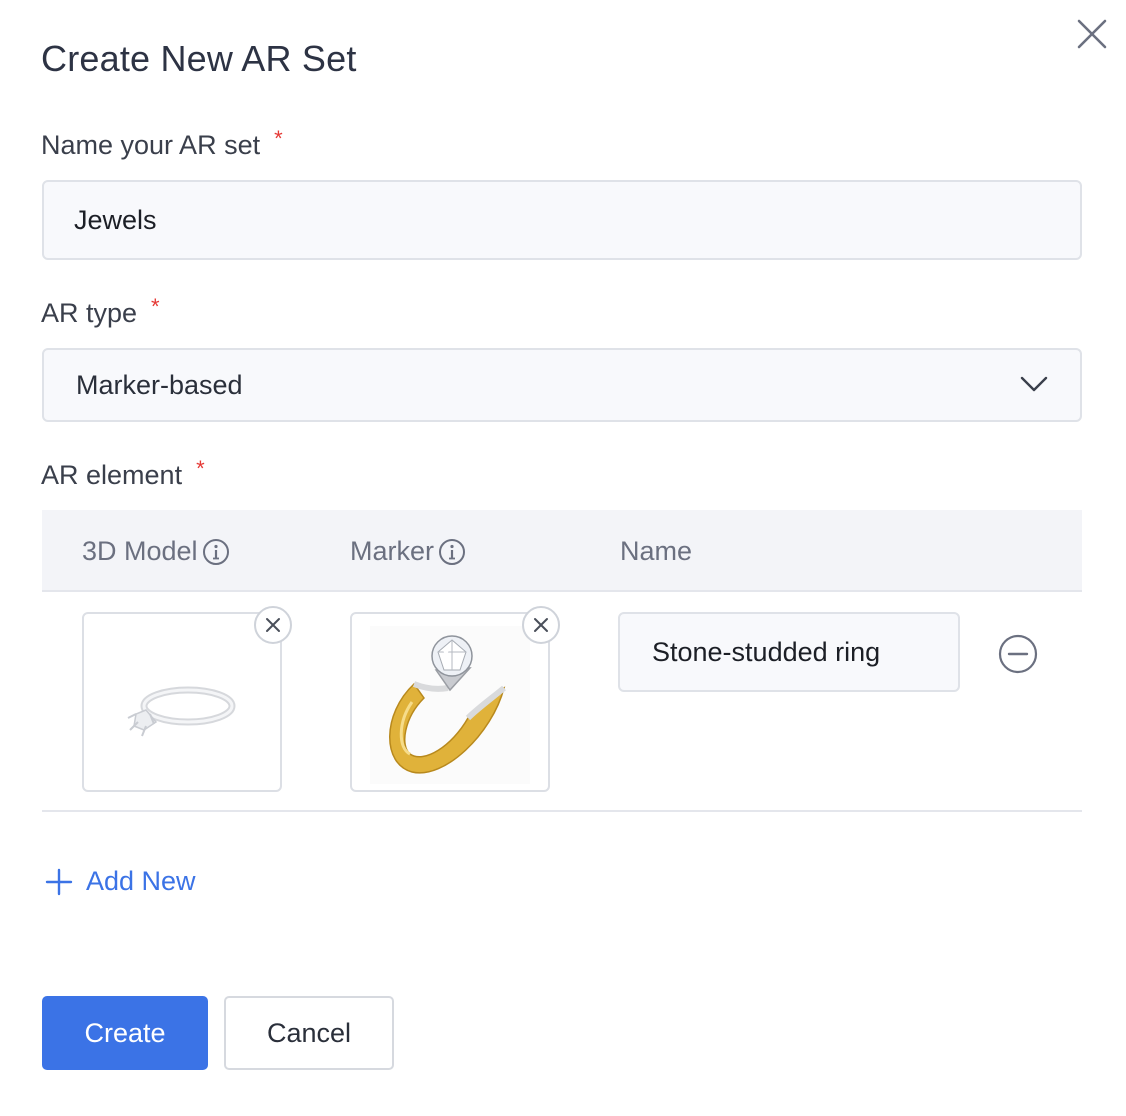  I want to click on gold-ring-marker-image, so click(450, 705).